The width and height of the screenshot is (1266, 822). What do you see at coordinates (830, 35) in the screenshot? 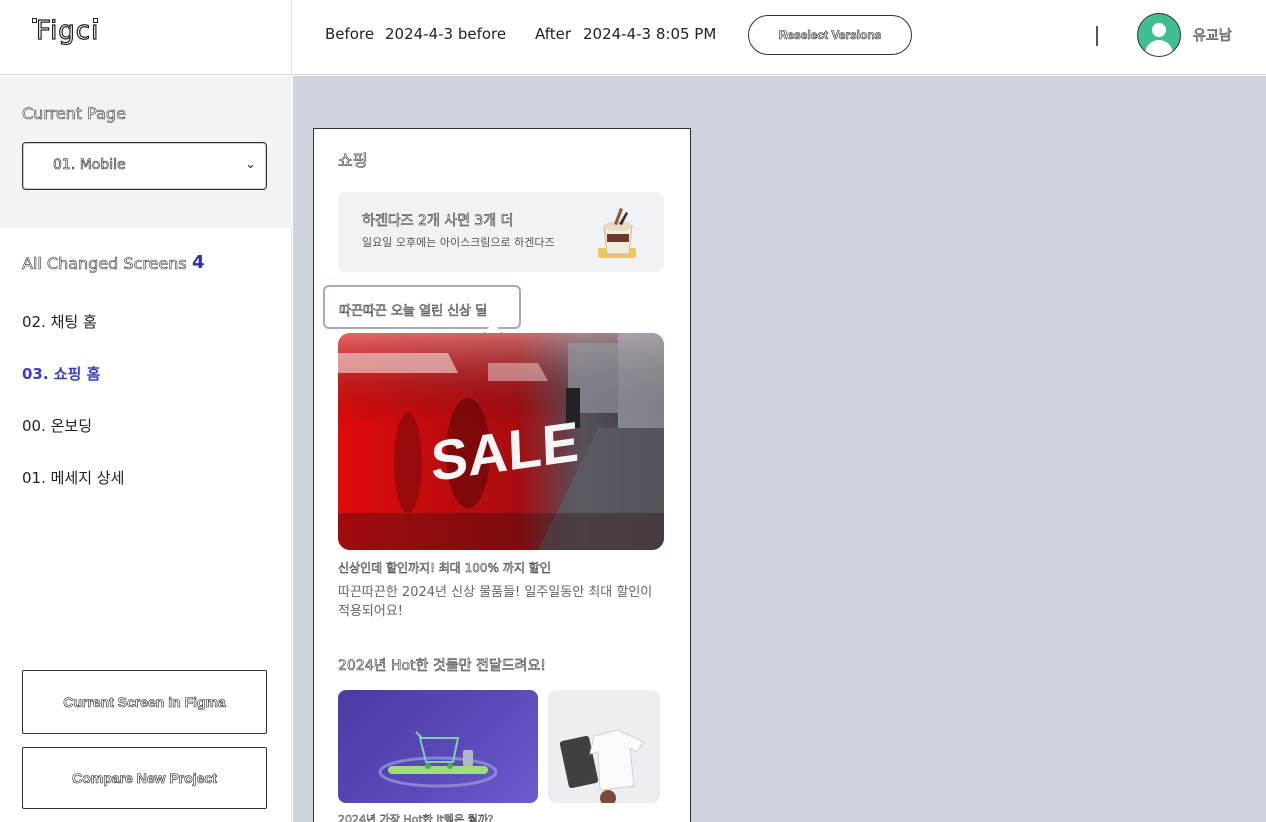
I see `reselect-versions-button: Reselect Versions` at bounding box center [830, 35].